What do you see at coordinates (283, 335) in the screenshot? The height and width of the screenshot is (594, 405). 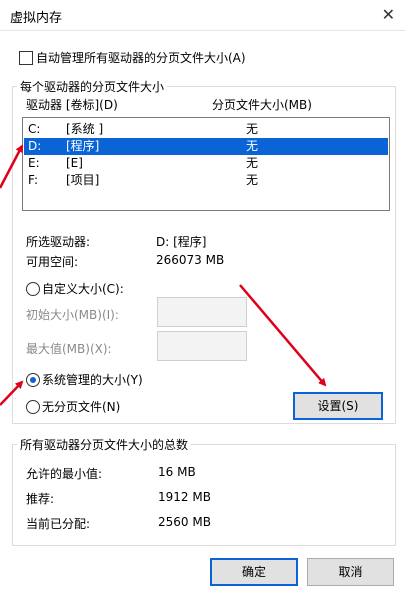 I see `arrow-to-set-button` at bounding box center [283, 335].